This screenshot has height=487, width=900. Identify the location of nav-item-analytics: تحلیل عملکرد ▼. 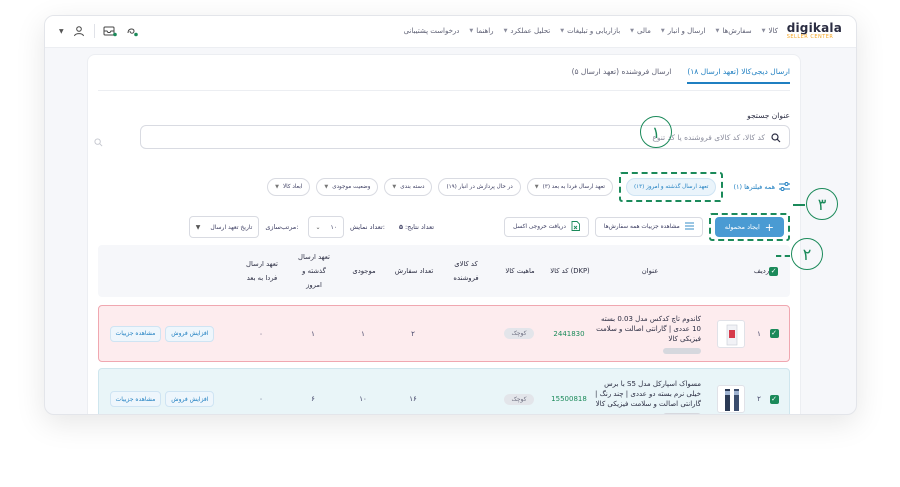
(527, 31).